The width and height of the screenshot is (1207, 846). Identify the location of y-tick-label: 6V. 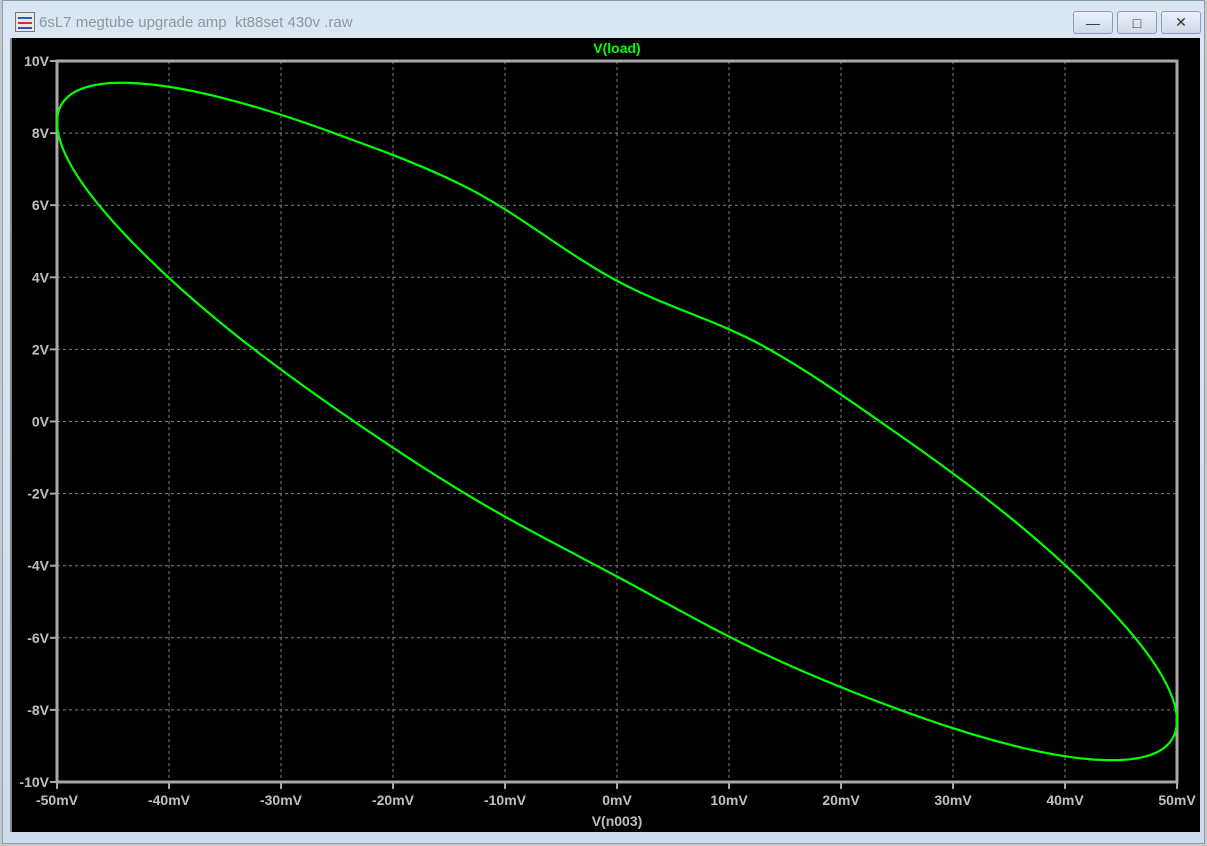
(41, 205).